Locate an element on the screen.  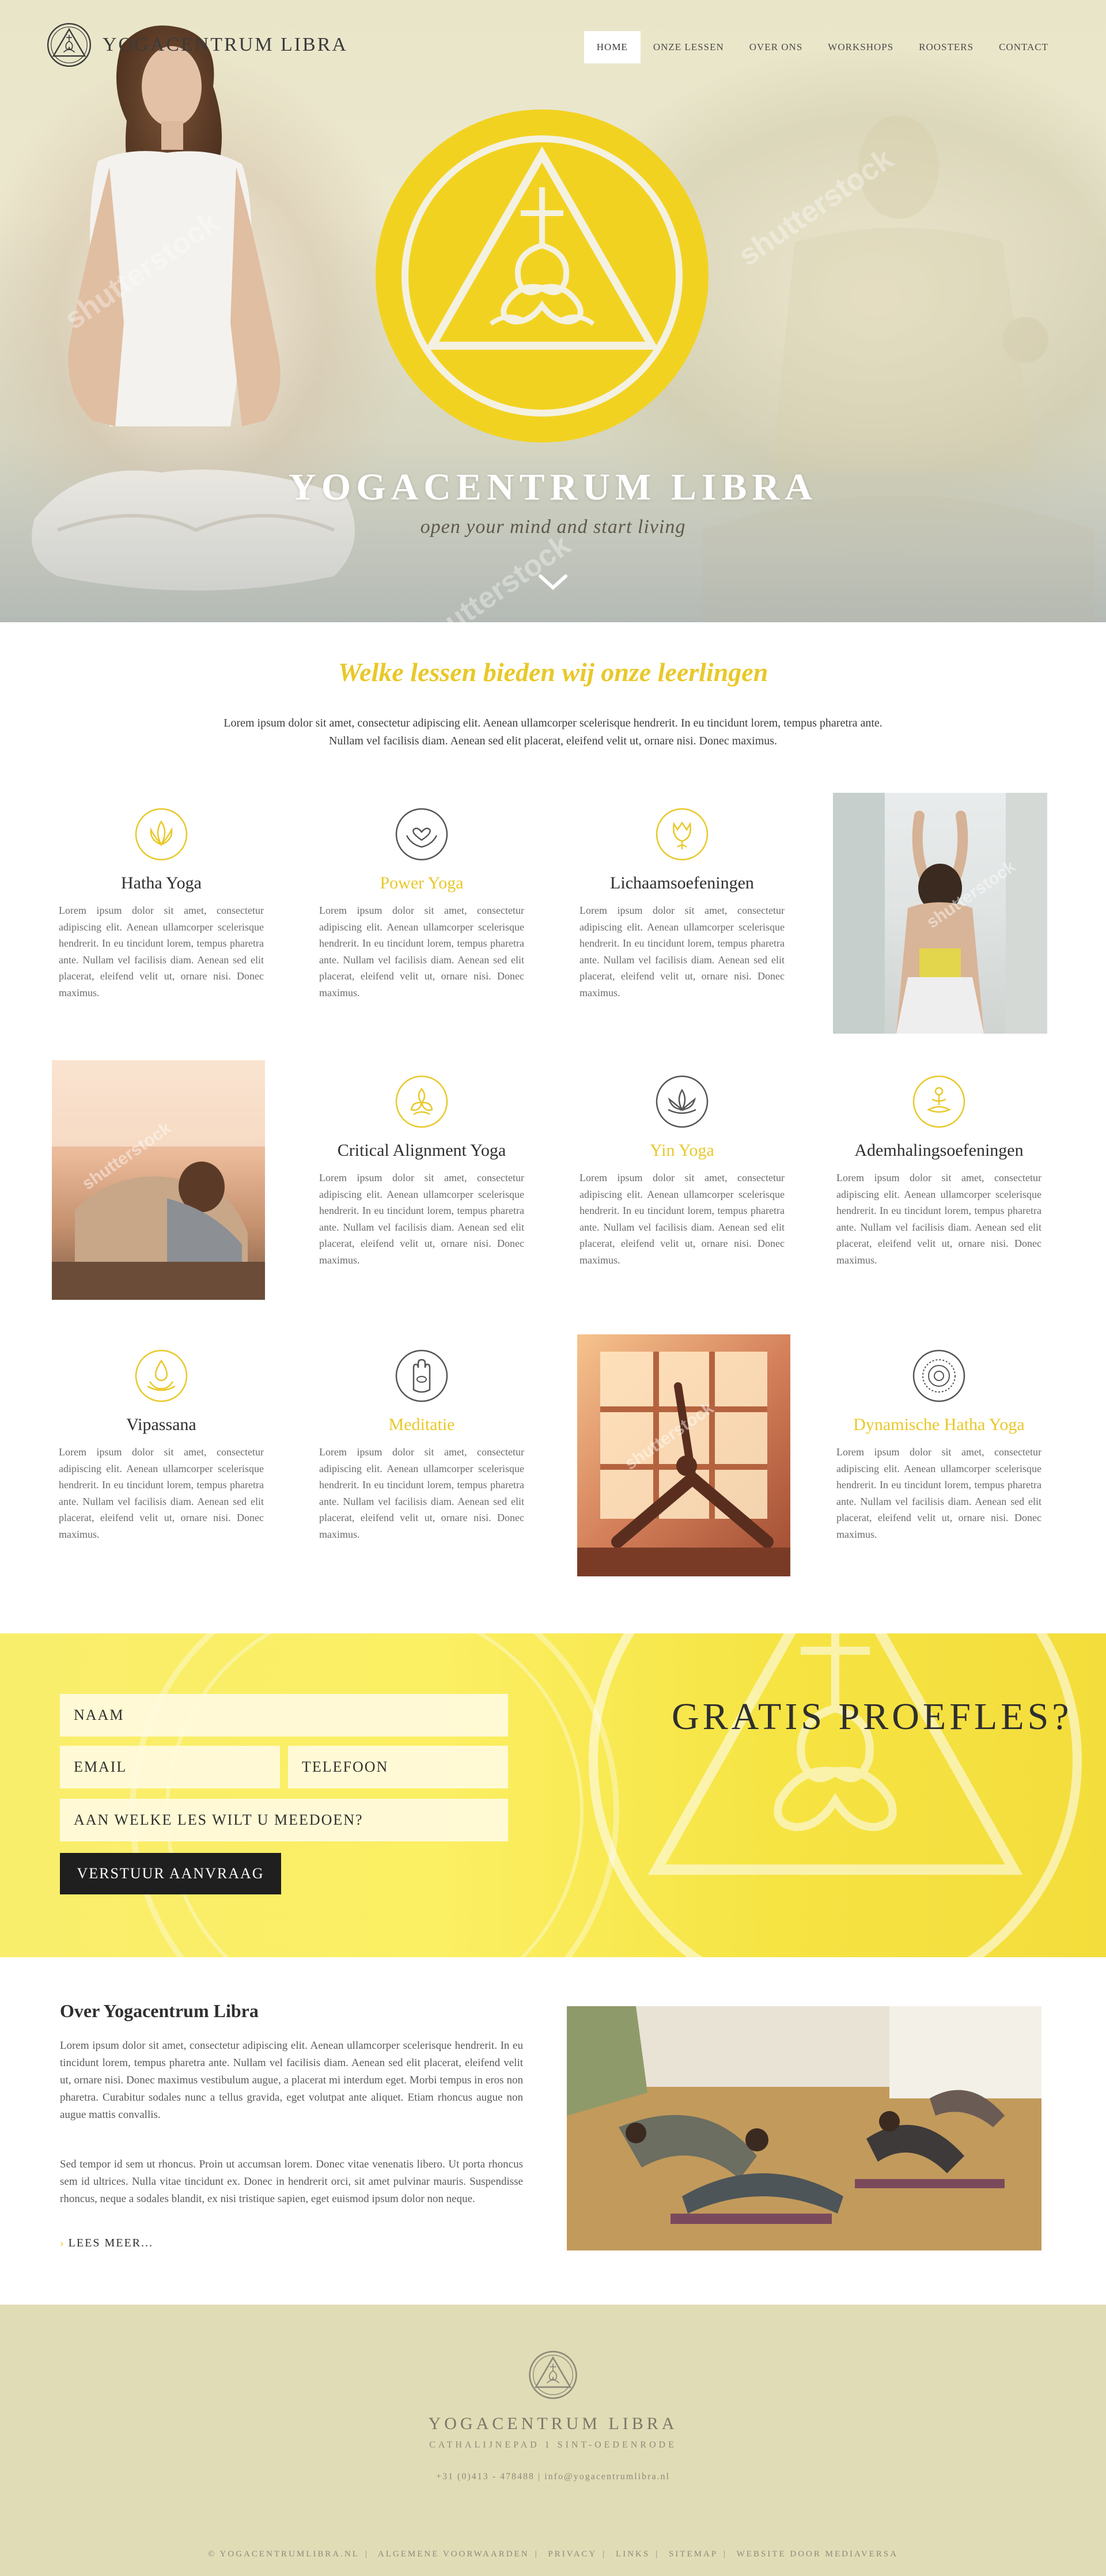
send-request-button: VERSTUUR AANVRAAG is located at coordinates (170, 1873).